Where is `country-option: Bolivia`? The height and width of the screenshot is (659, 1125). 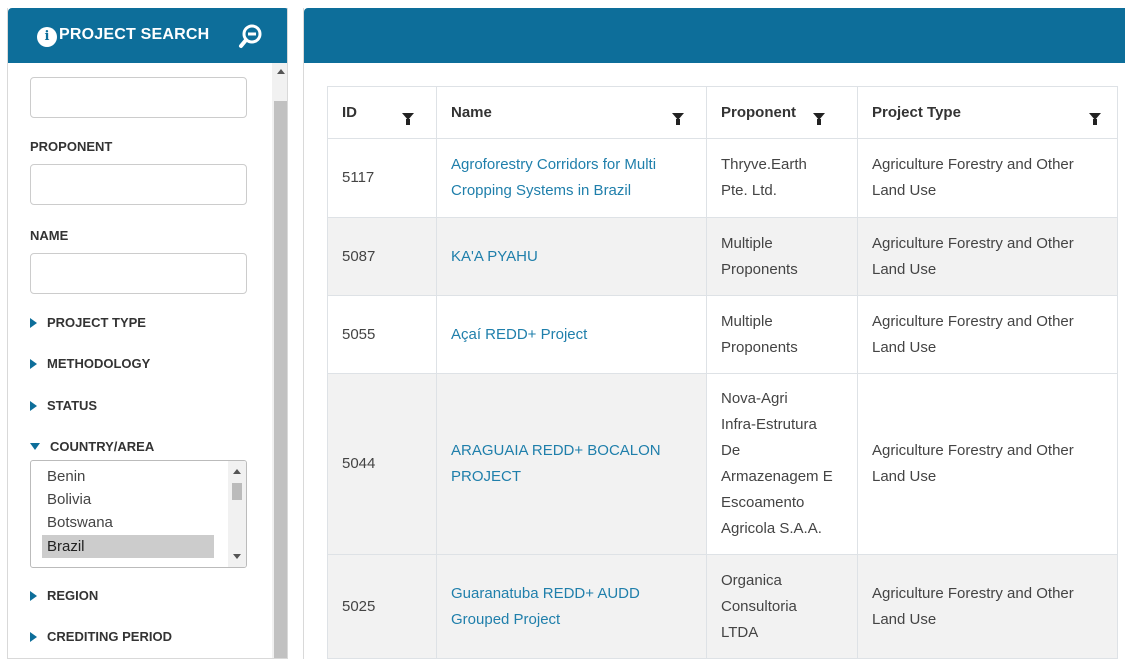 country-option: Bolivia is located at coordinates (128, 499).